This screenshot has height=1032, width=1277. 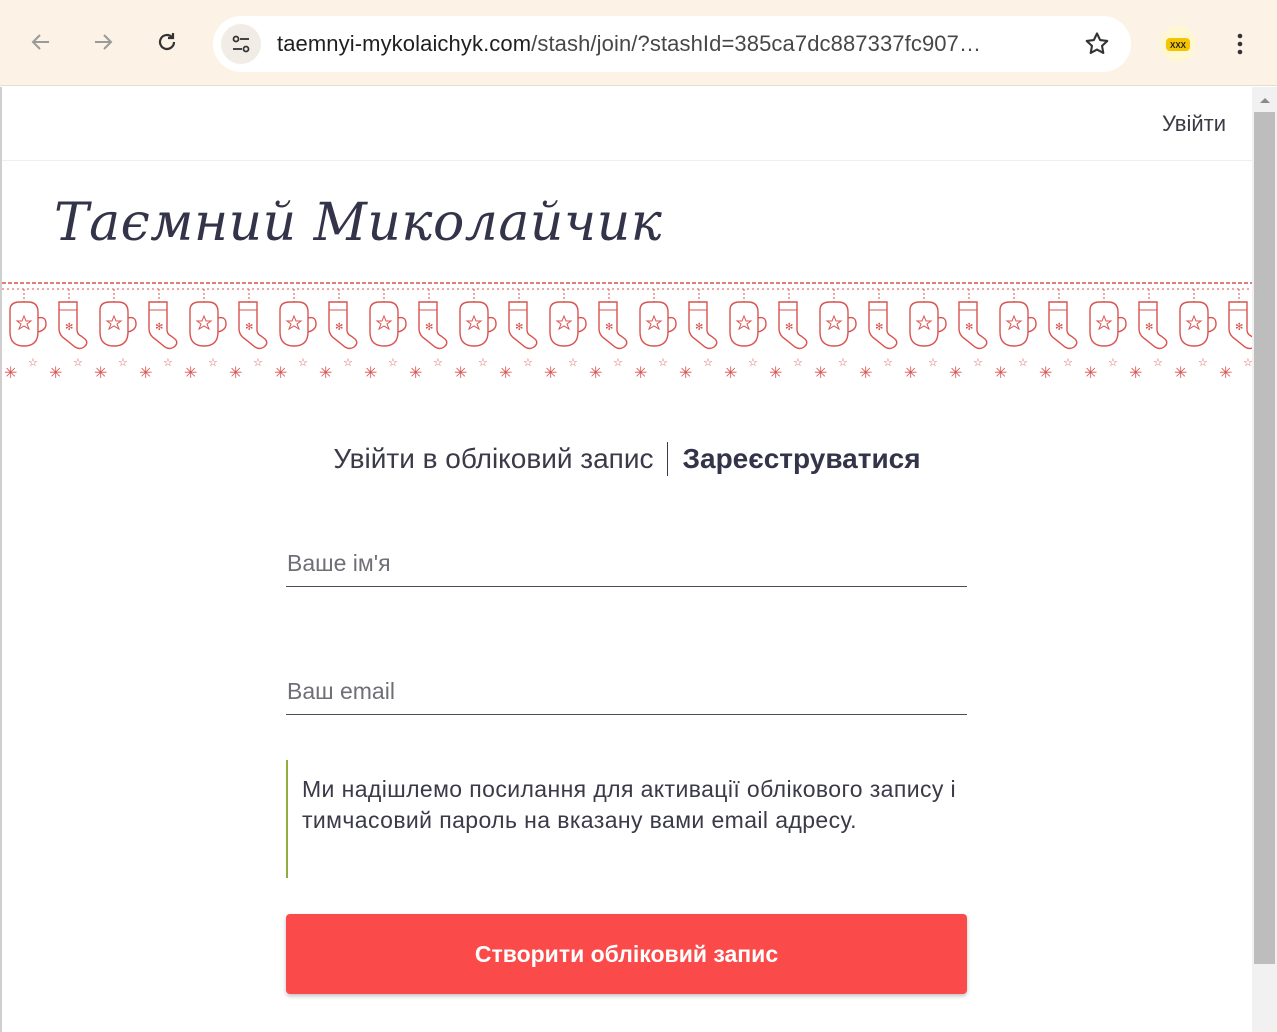 I want to click on more-vert-icon, so click(x=1240, y=44).